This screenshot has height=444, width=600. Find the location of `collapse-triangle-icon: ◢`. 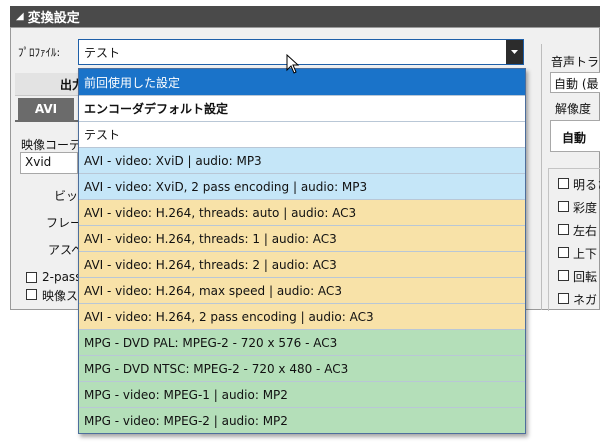

collapse-triangle-icon: ◢ is located at coordinates (20, 16).